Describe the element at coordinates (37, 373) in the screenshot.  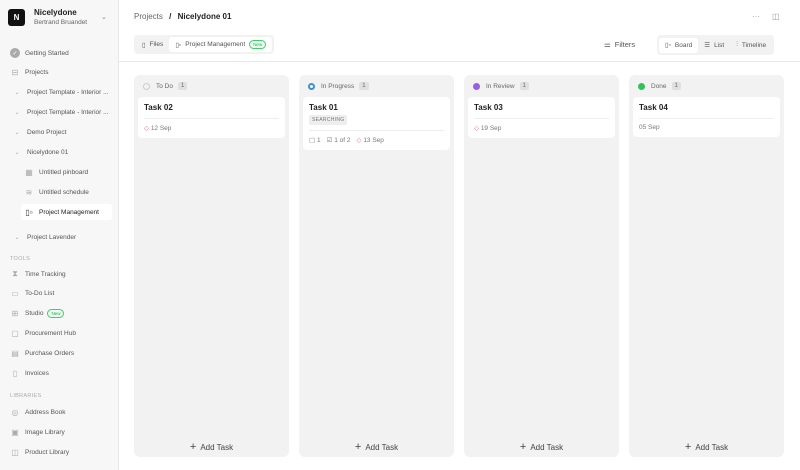
I see `sidebar-item-label: Invoices` at that location.